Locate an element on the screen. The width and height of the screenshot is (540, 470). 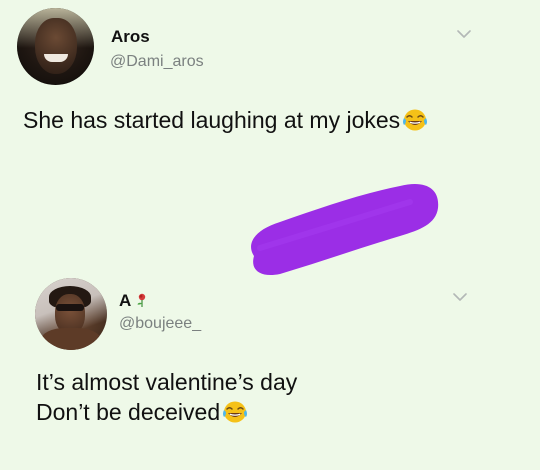
display-name: Aros is located at coordinates (130, 37).